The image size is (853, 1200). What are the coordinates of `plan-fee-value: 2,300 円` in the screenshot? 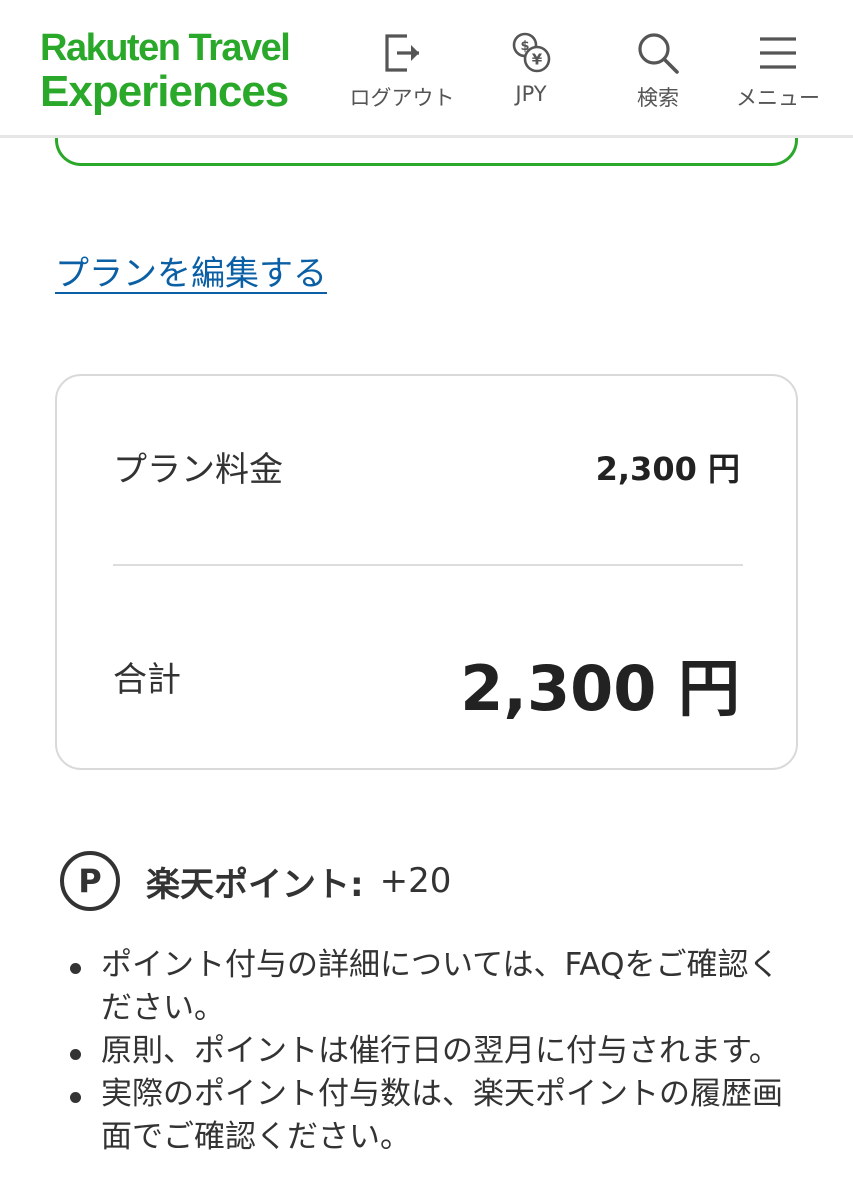 It's located at (667, 469).